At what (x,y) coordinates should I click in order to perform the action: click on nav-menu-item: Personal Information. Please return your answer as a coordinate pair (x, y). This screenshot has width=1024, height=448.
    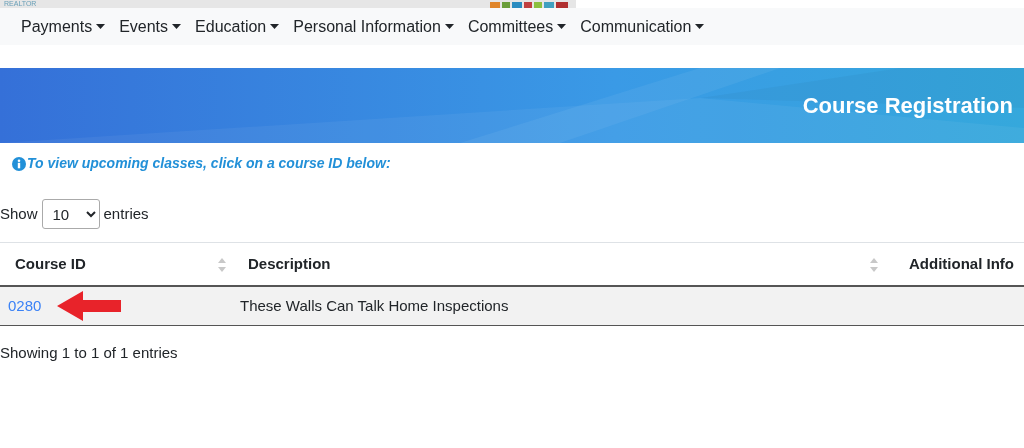
    Looking at the image, I should click on (373, 26).